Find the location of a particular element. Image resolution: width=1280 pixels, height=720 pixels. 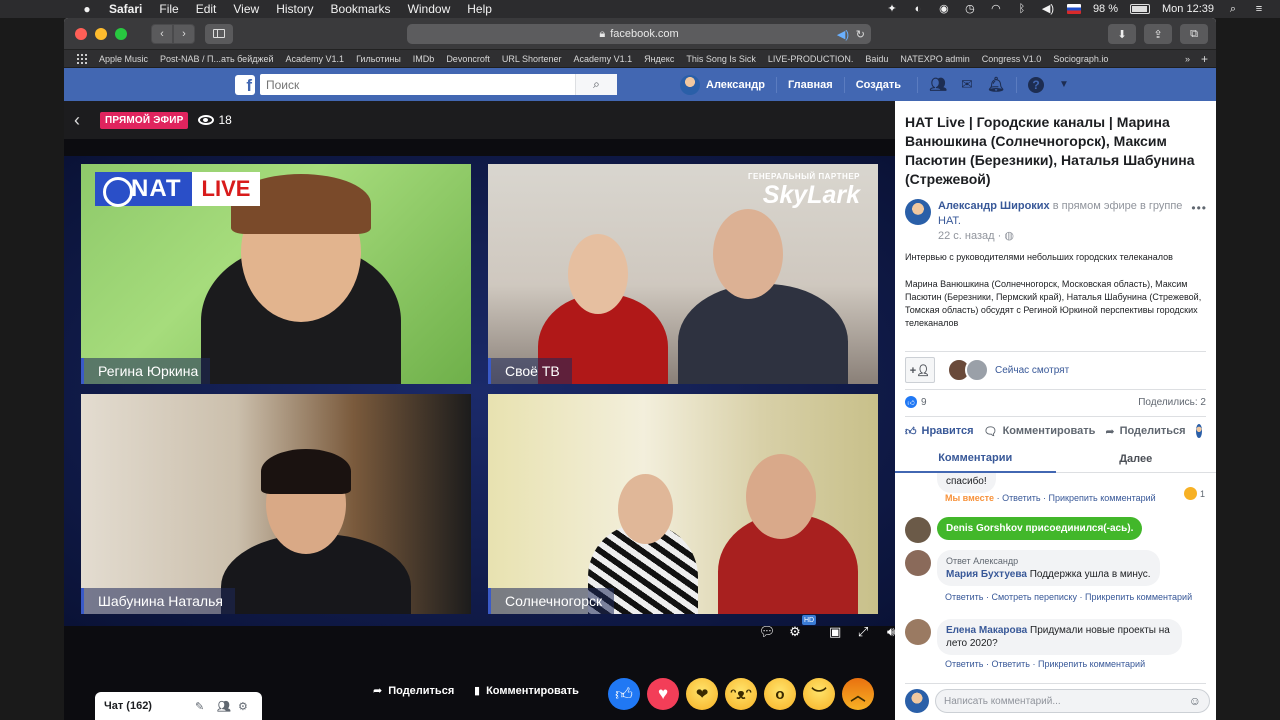

bookmark-item: NATEXPO admin is located at coordinates (934, 59).